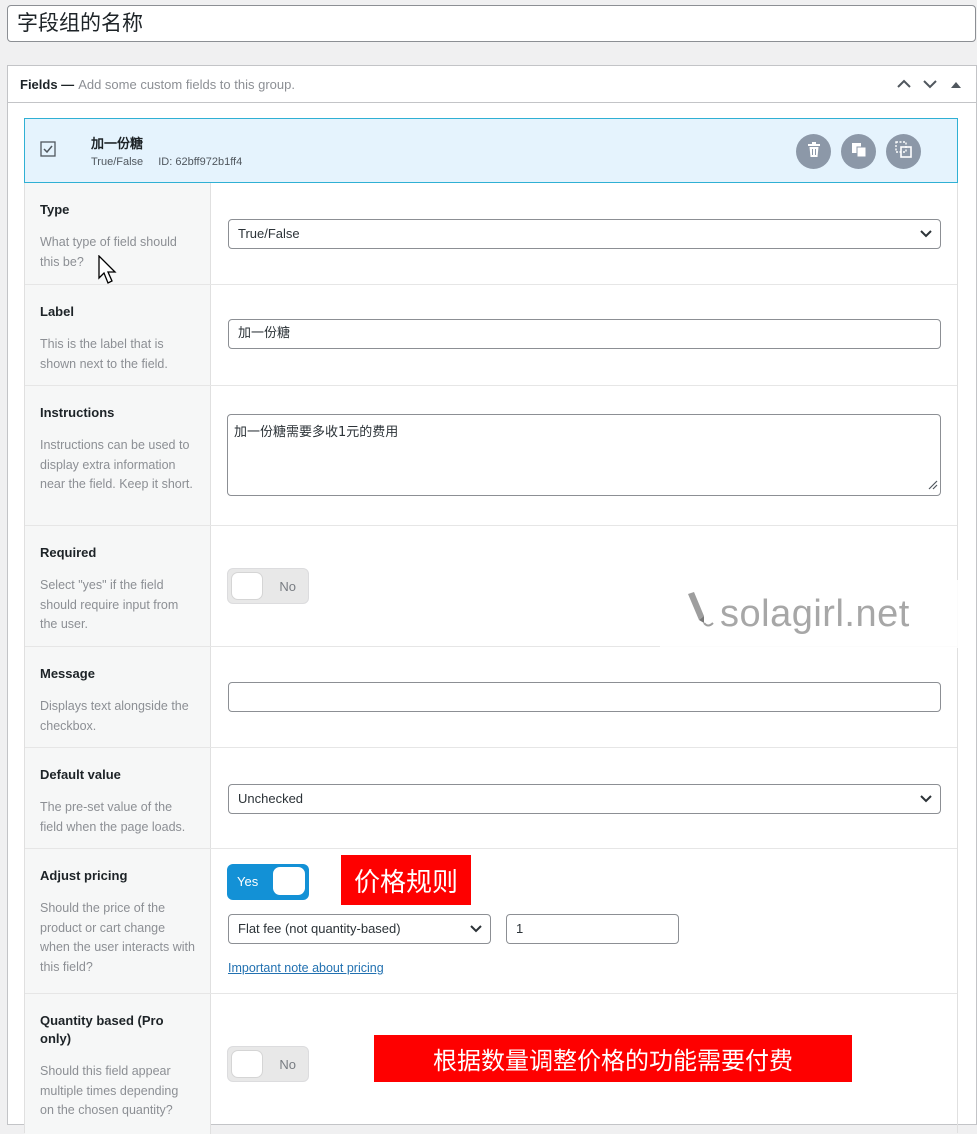  I want to click on trash-icon, so click(814, 151).